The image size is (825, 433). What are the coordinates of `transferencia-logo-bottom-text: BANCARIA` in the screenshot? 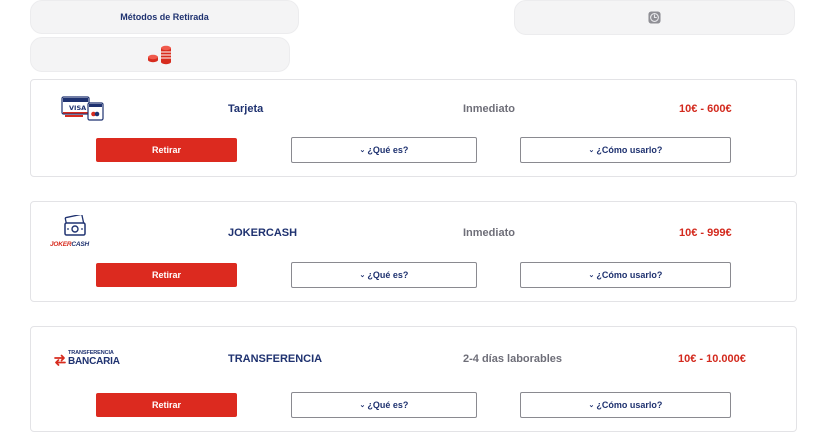 It's located at (94, 361).